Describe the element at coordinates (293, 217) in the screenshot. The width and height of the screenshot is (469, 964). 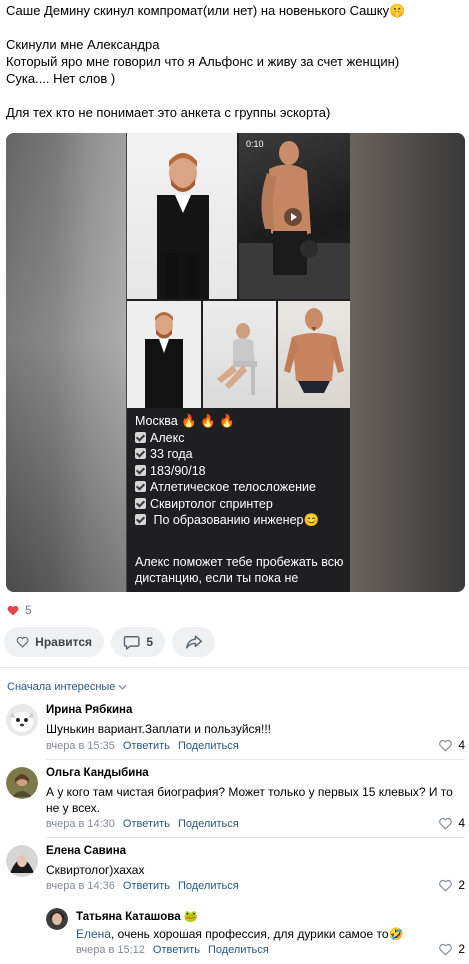
I see `play-icon` at that location.